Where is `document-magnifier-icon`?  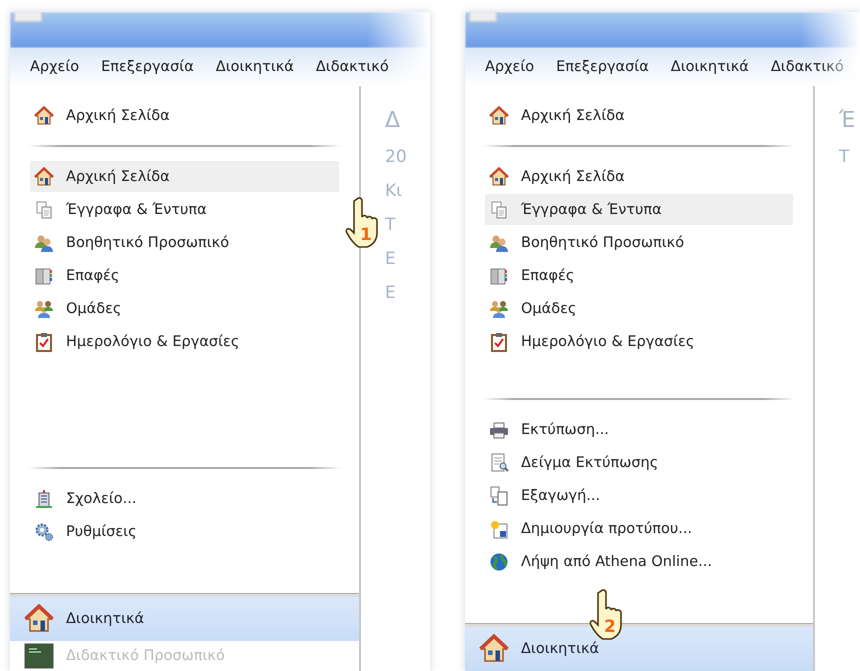 document-magnifier-icon is located at coordinates (499, 462).